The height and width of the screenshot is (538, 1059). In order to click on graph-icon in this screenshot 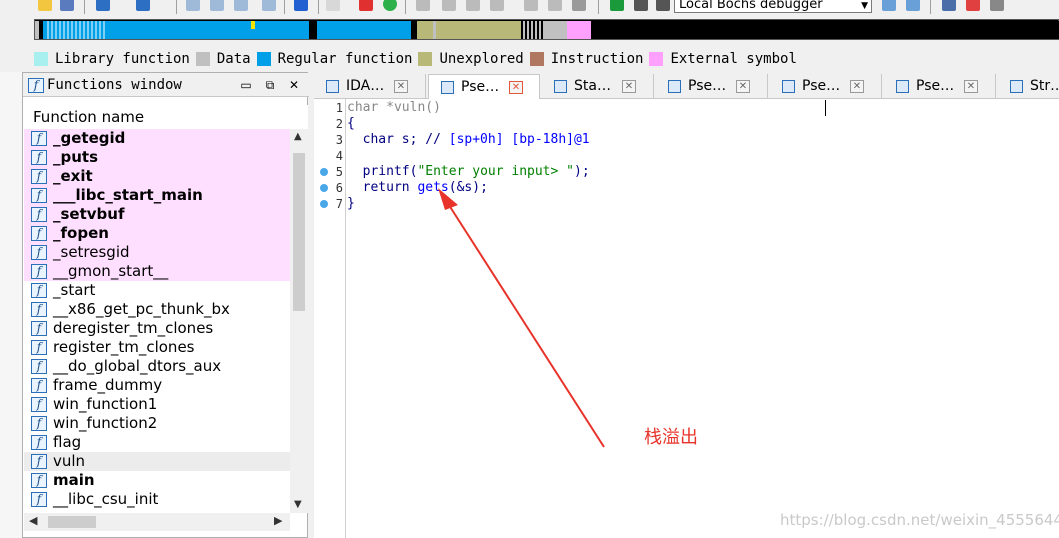, I will do `click(949, 5)`.